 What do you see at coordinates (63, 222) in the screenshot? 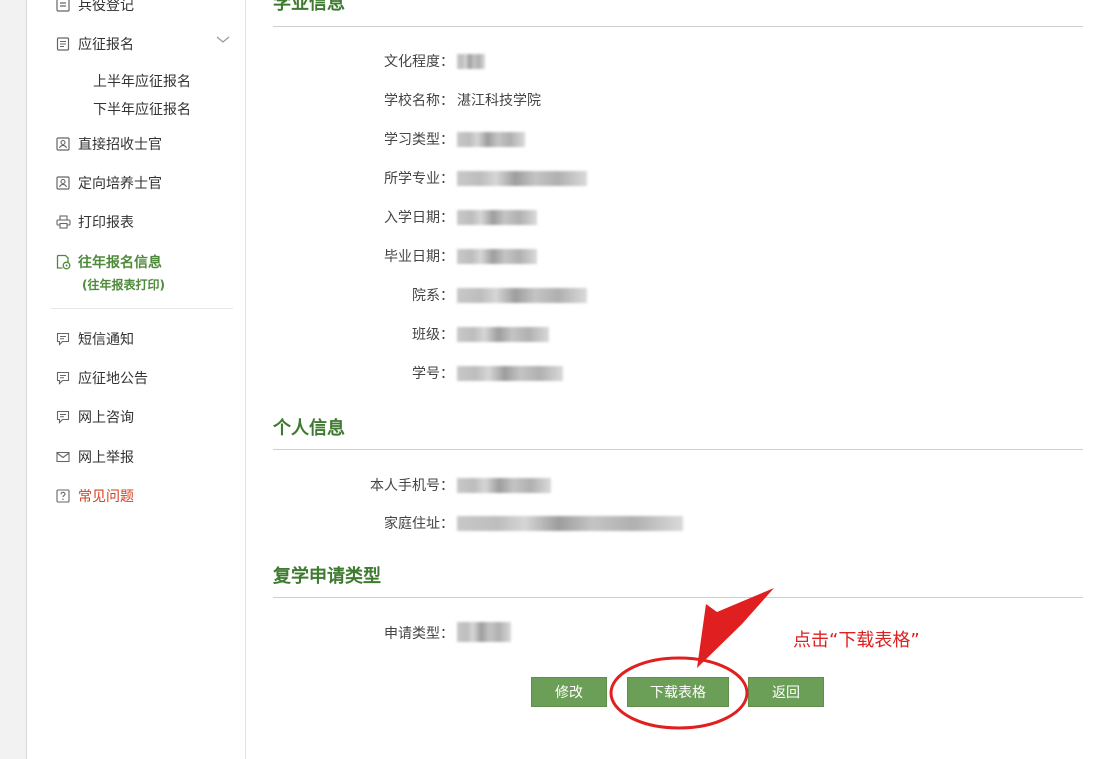
I see `printer-icon` at bounding box center [63, 222].